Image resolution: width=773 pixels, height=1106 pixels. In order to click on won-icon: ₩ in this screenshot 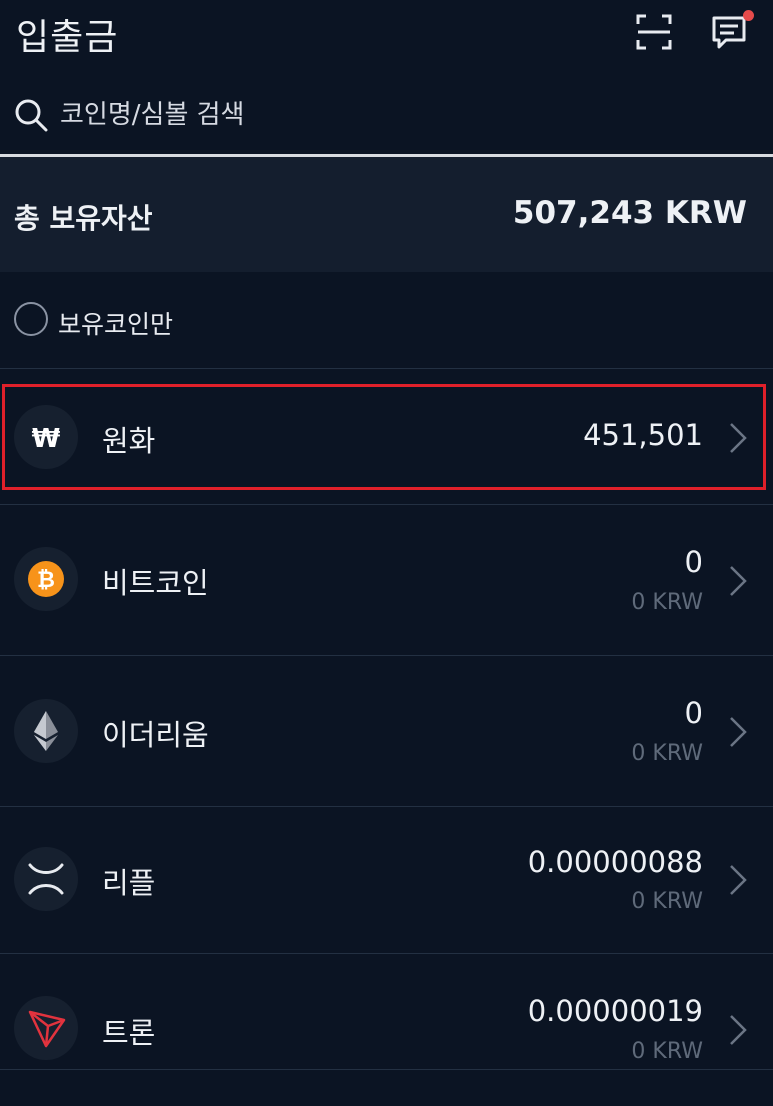, I will do `click(46, 437)`.